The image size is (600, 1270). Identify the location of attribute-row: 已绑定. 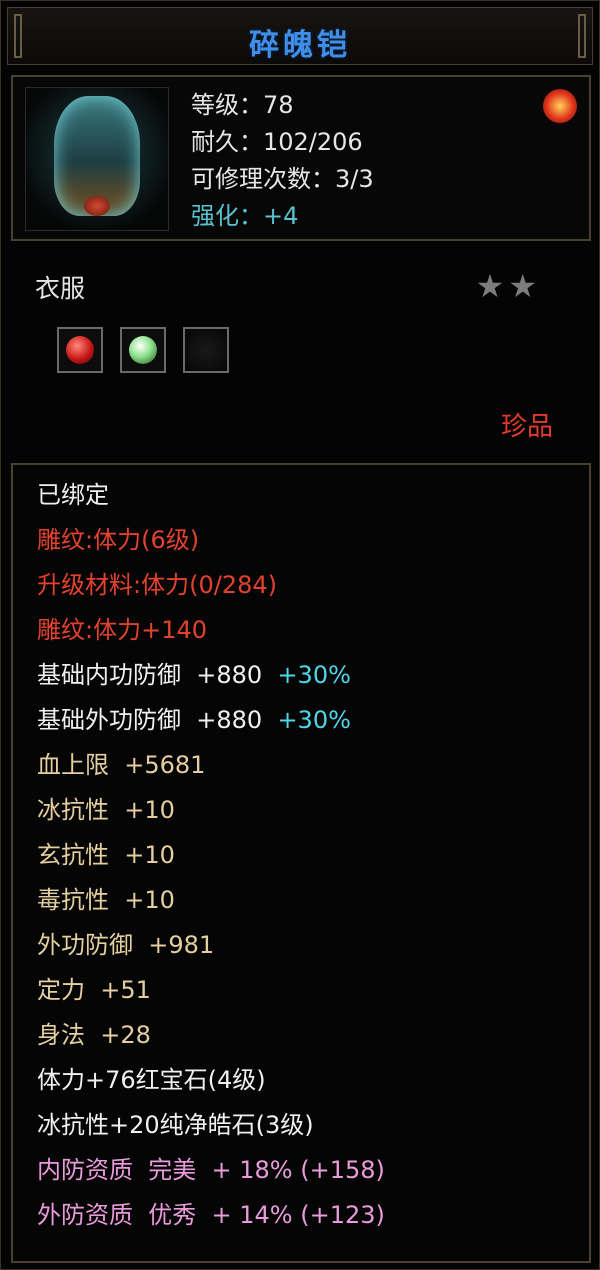
(73, 495).